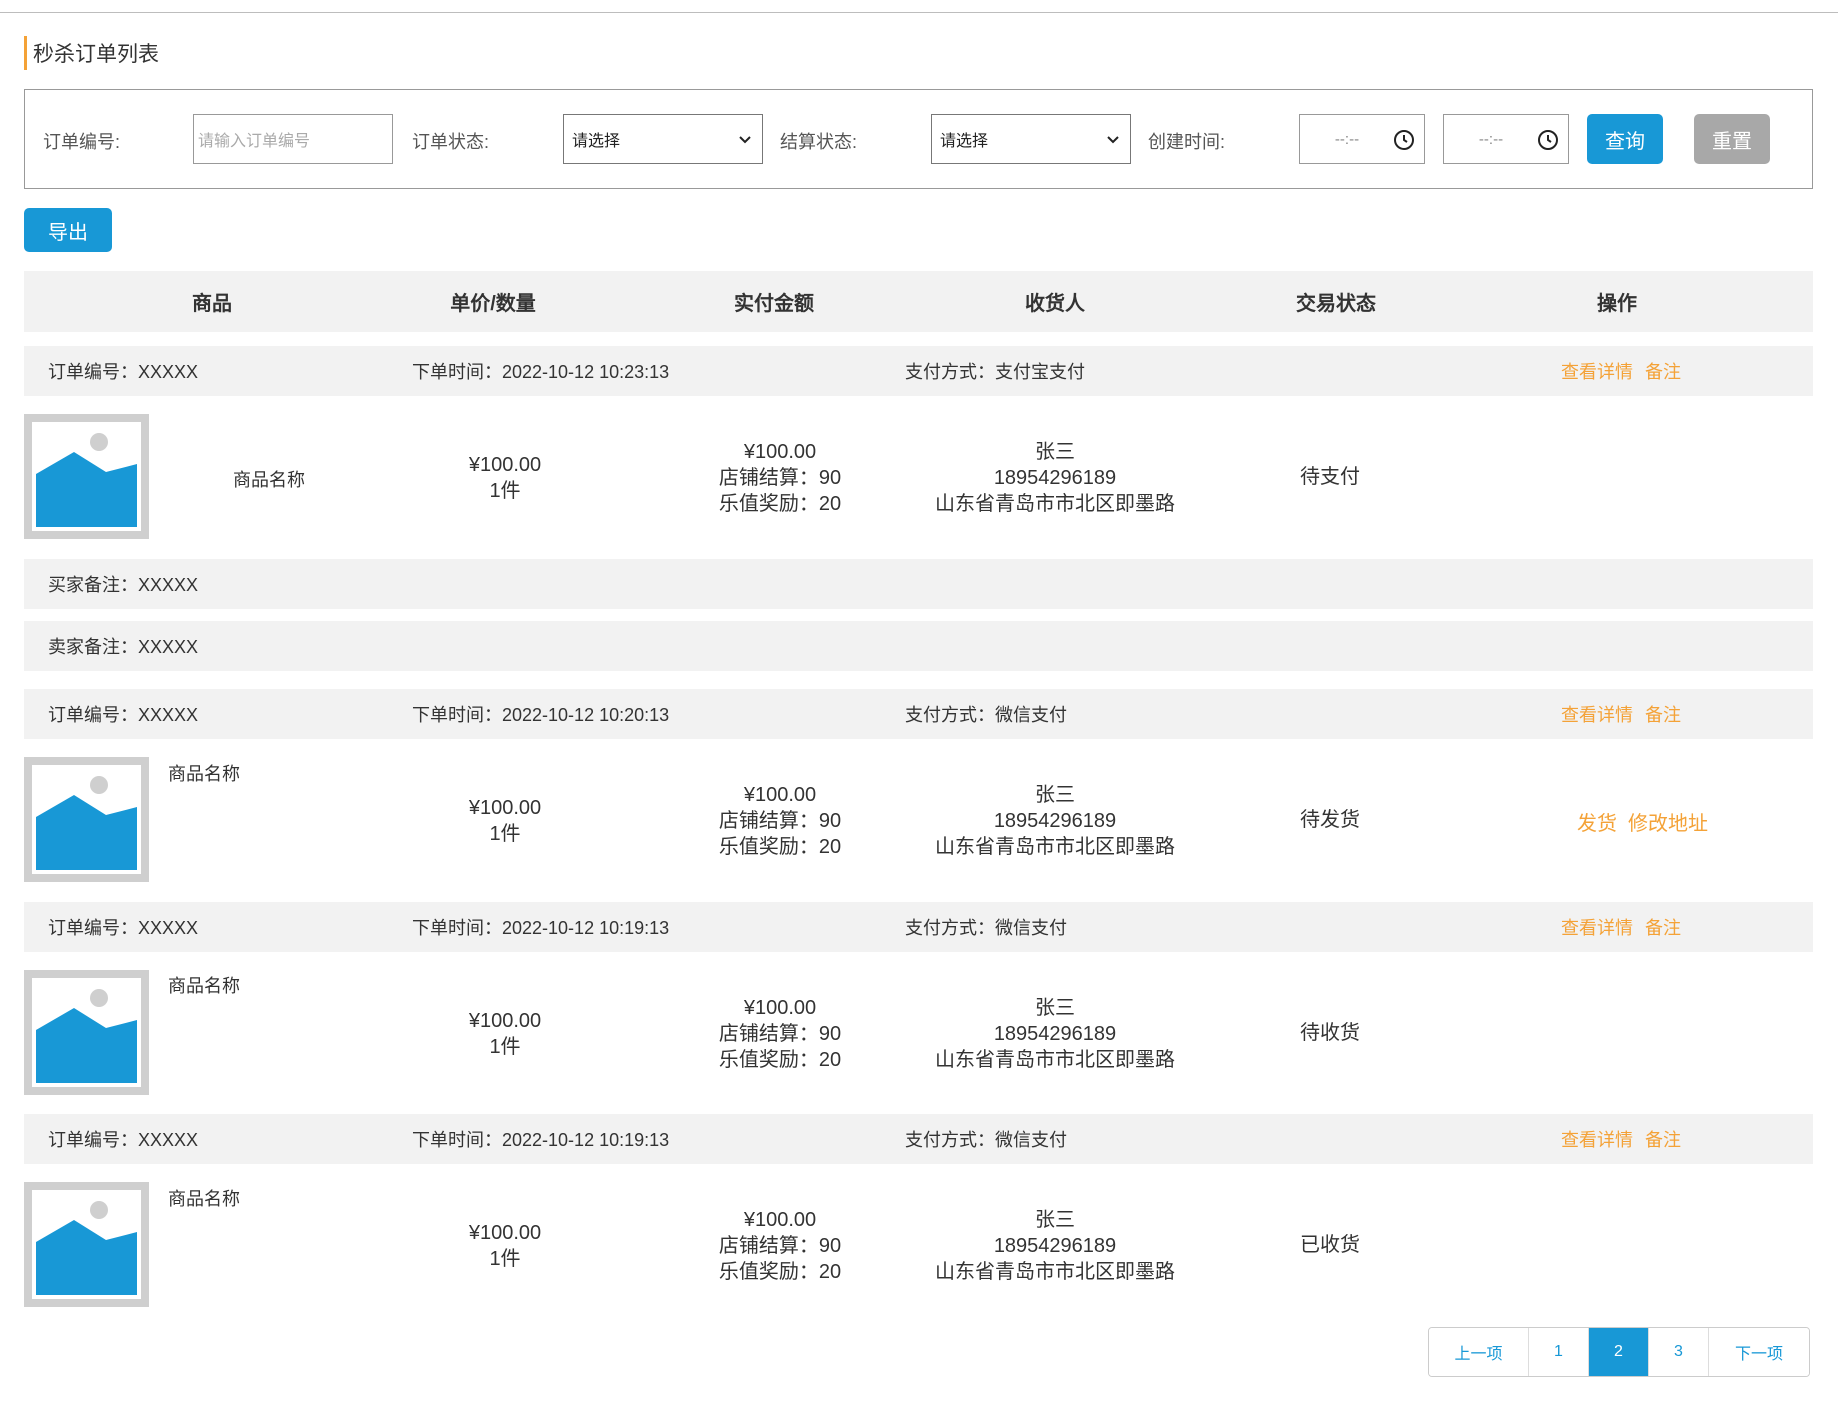 The image size is (1838, 1423). Describe the element at coordinates (1679, 1352) in the screenshot. I see `page-button-3: 3` at that location.